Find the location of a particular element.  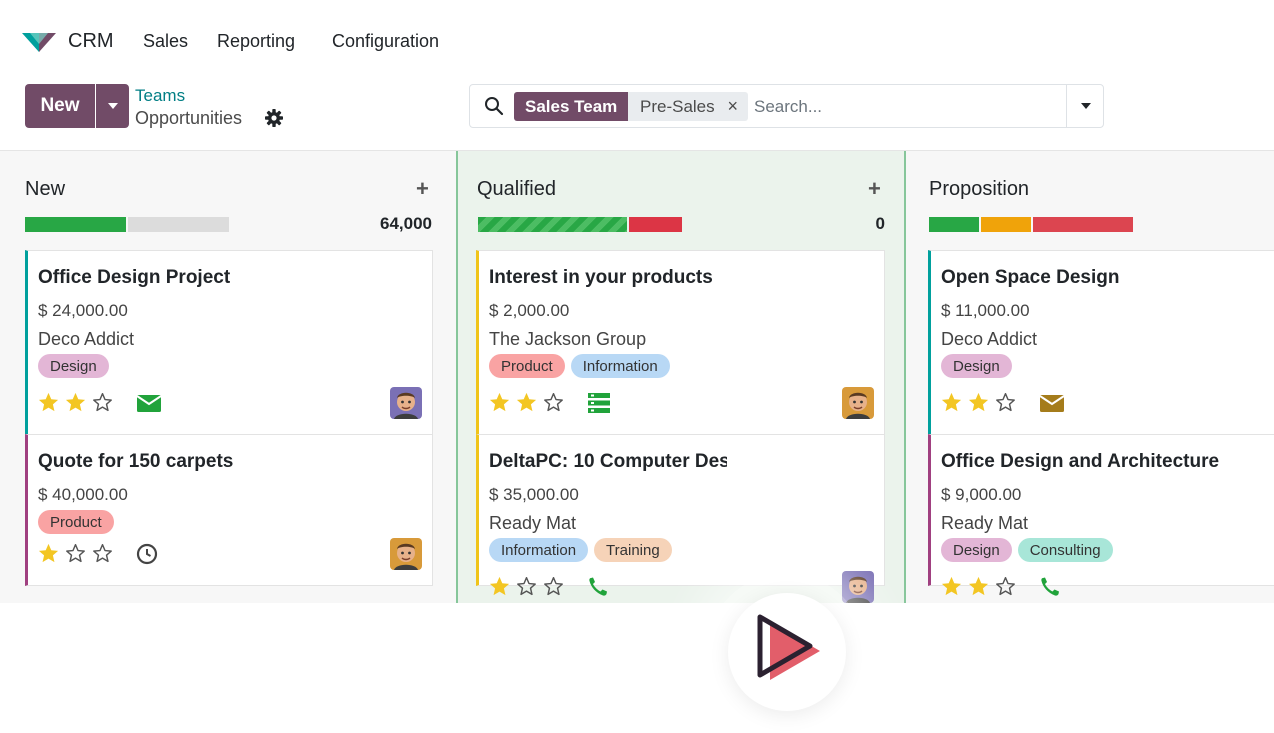

tasks-icon is located at coordinates (600, 403).